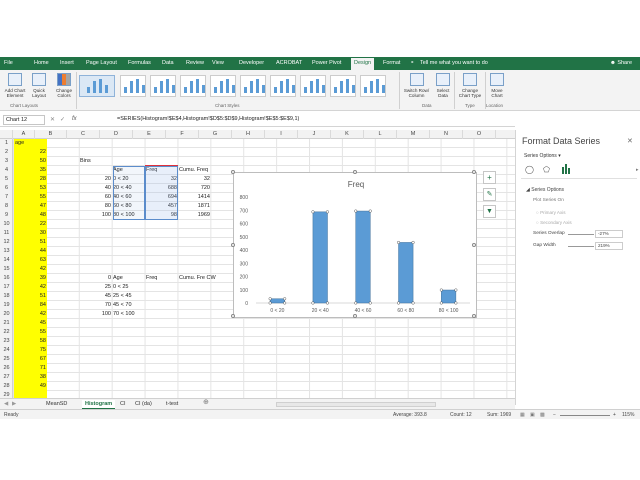 Image resolution: width=640 pixels, height=480 pixels. Describe the element at coordinates (6, 215) in the screenshot. I see `row-header: 9` at that location.